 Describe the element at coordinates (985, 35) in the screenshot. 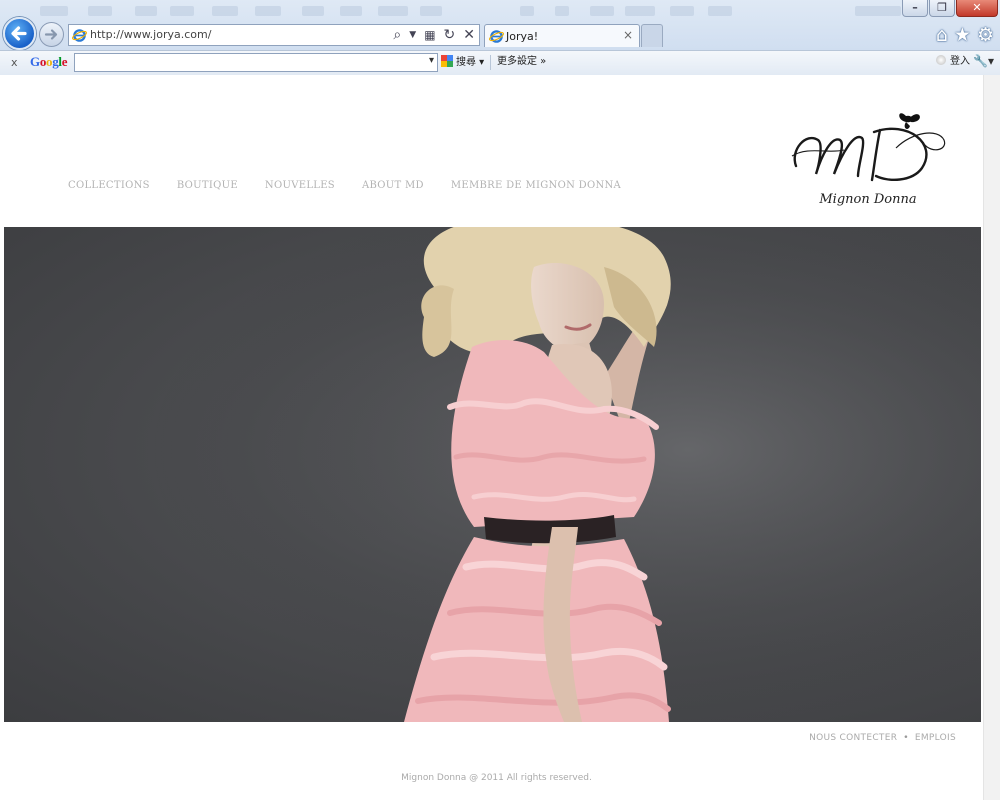

I see `gear-icon: ⚙` at that location.